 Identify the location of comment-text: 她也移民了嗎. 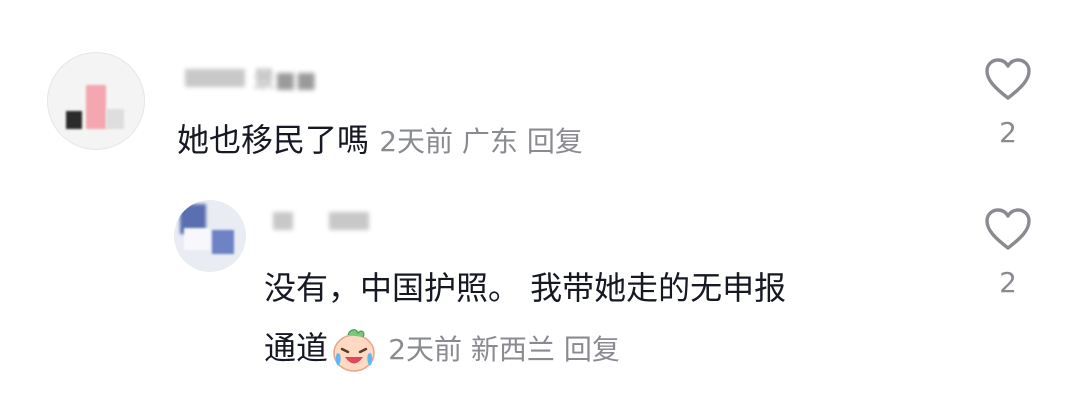
(273, 140).